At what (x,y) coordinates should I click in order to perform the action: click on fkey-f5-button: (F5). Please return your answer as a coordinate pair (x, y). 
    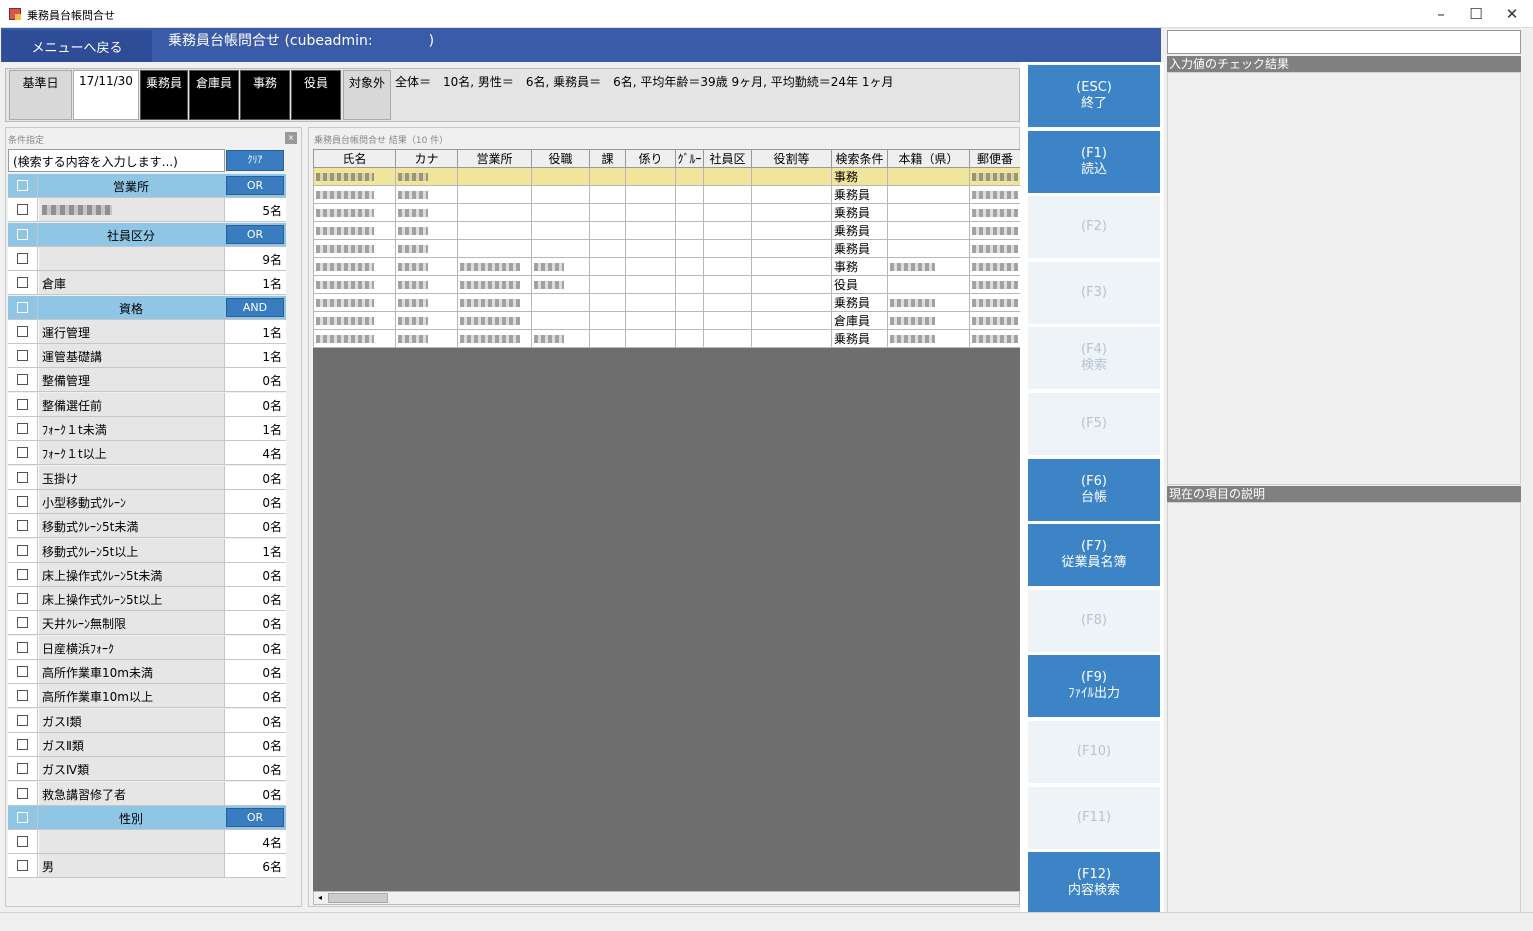
    Looking at the image, I should click on (1094, 424).